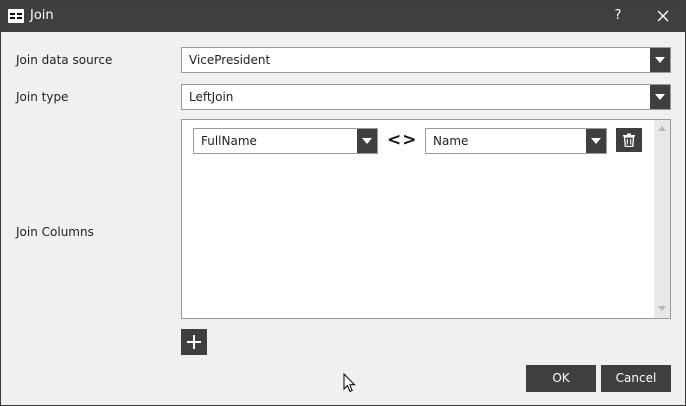 The width and height of the screenshot is (686, 406). Describe the element at coordinates (211, 97) in the screenshot. I see `join-type-value: LeftJoin` at that location.